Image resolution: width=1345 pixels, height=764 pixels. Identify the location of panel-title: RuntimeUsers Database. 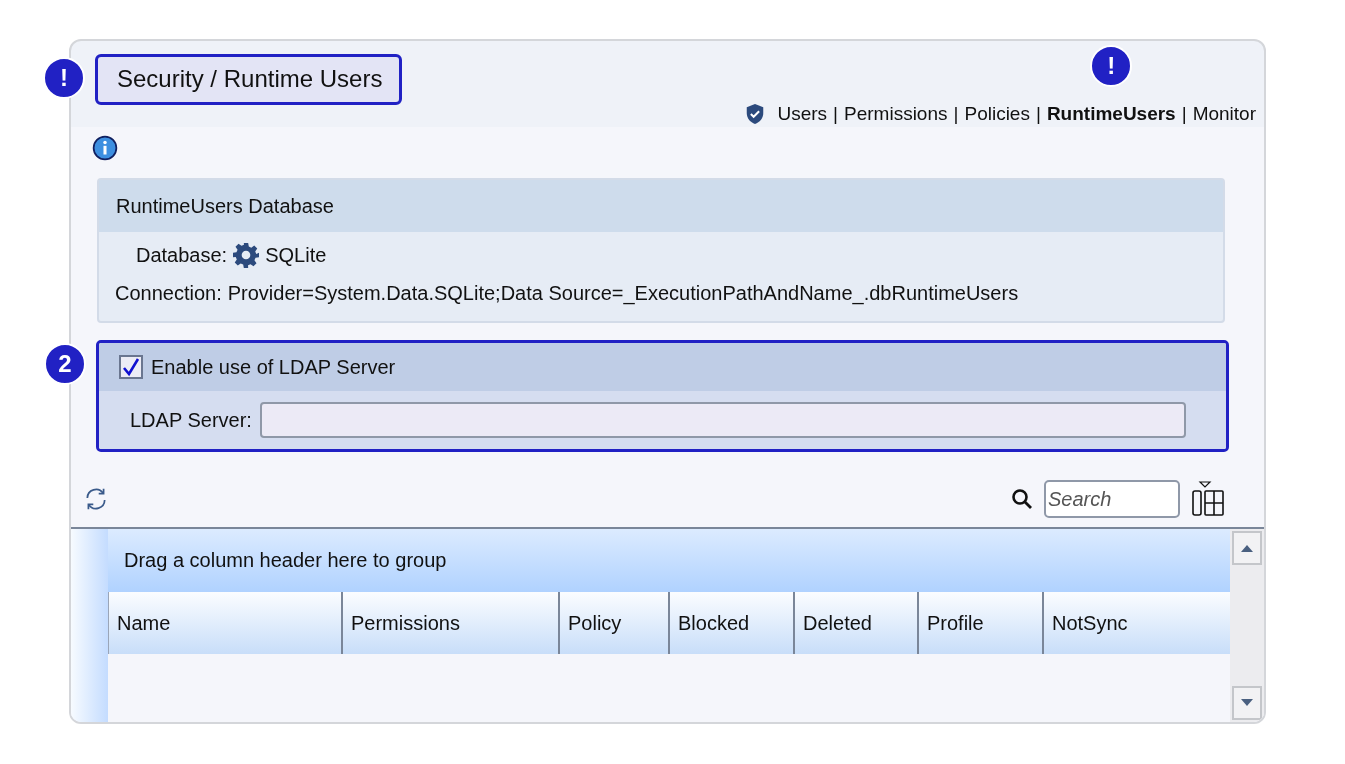
(225, 206).